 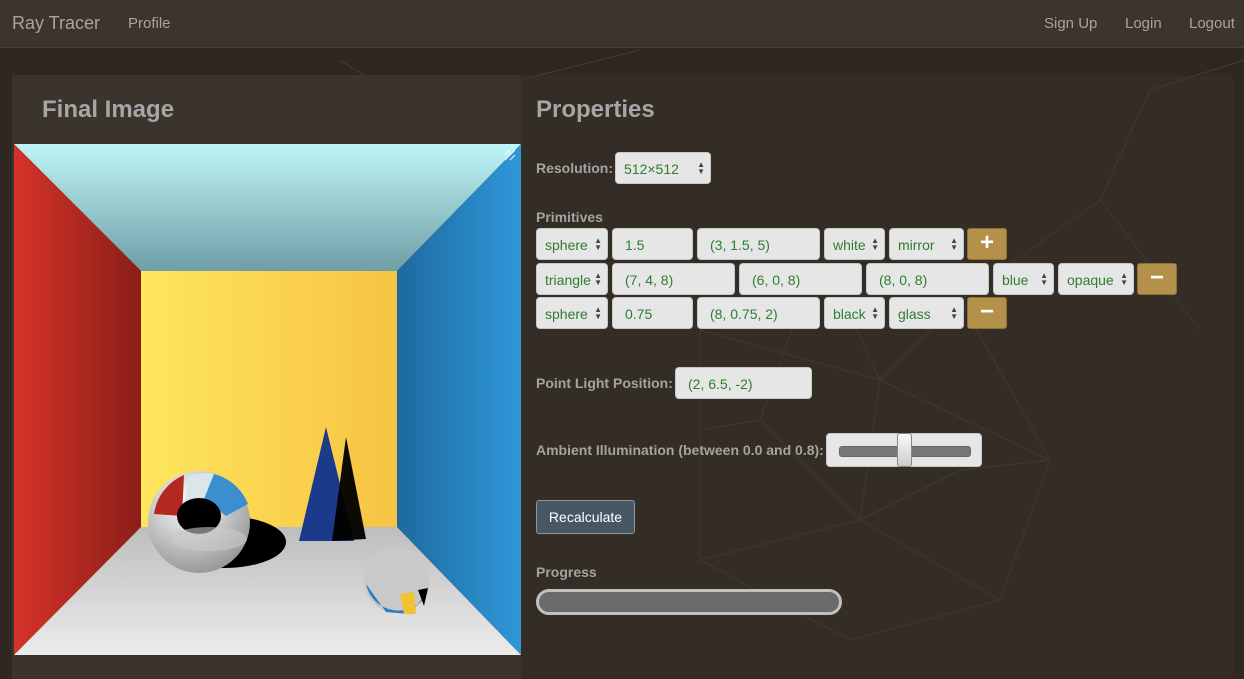 I want to click on primitive-color-value: black, so click(x=849, y=314).